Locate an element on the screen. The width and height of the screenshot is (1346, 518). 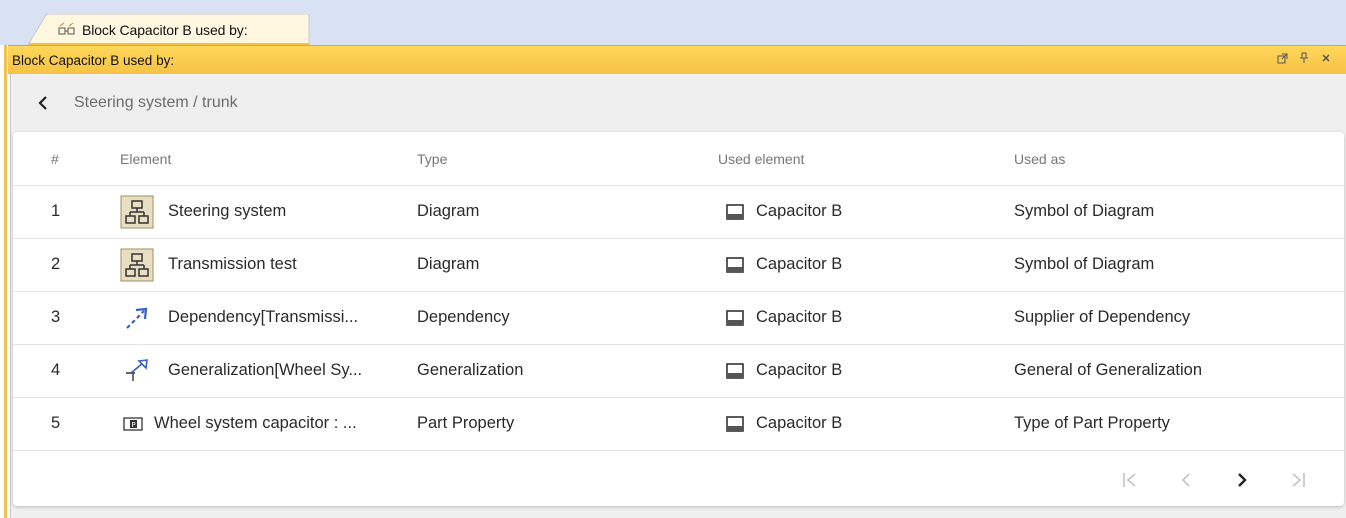
svg-text: P is located at coordinates (133, 425).